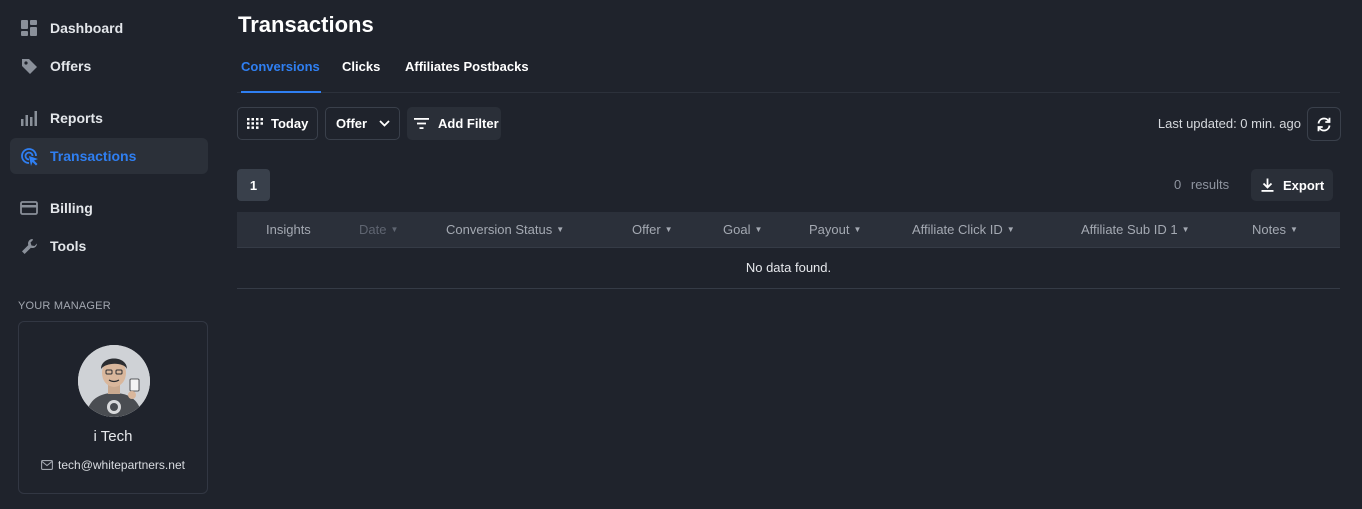  I want to click on filter-icon, so click(421, 123).